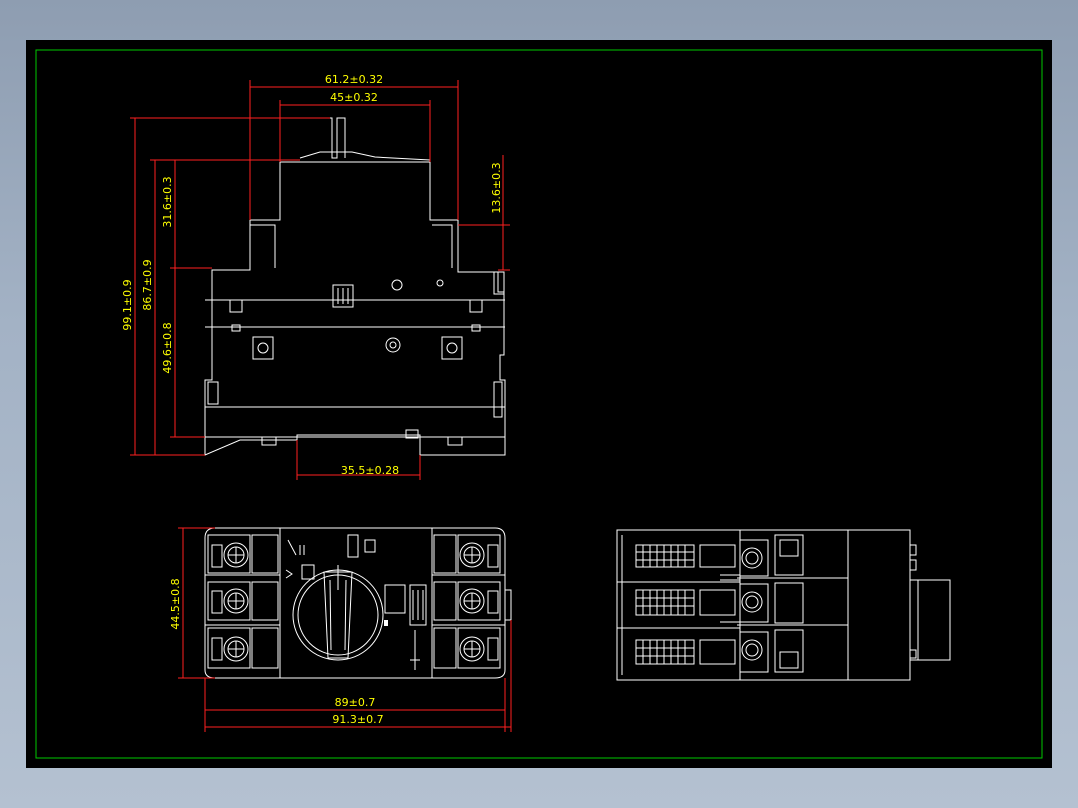 The width and height of the screenshot is (1078, 808). Describe the element at coordinates (175, 603) in the screenshot. I see `dim-front-height: 44.5±0.8` at that location.